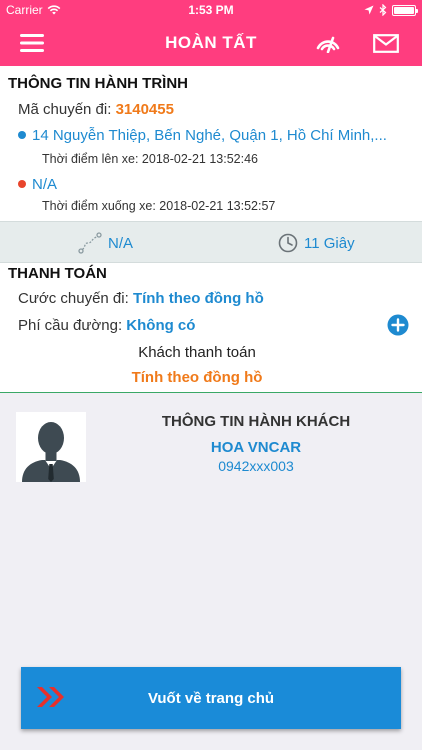  I want to click on duration-summary: 11 Giây, so click(316, 243).